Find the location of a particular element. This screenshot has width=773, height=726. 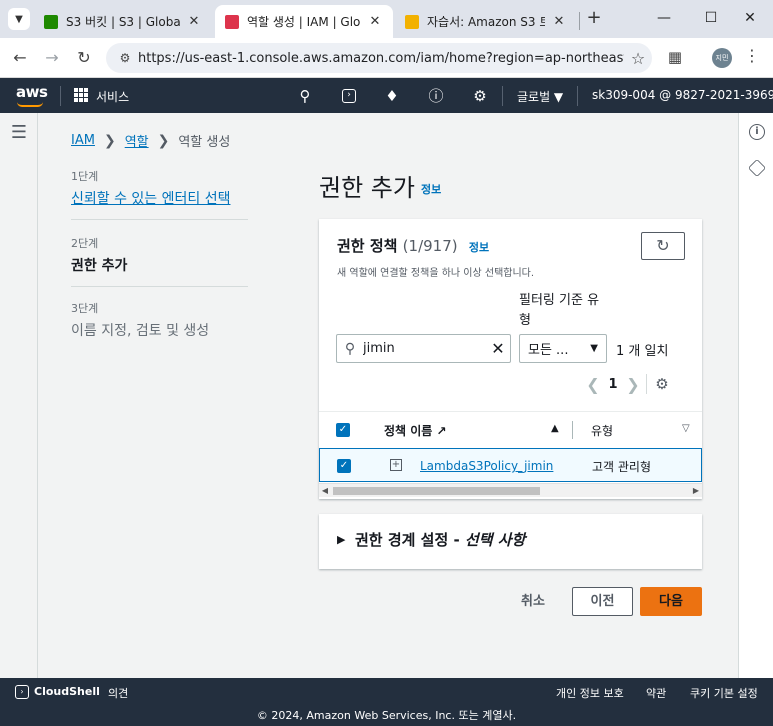

wizard-step-3: 3단계 이름 지정, 검토 및 생성 is located at coordinates (140, 320).